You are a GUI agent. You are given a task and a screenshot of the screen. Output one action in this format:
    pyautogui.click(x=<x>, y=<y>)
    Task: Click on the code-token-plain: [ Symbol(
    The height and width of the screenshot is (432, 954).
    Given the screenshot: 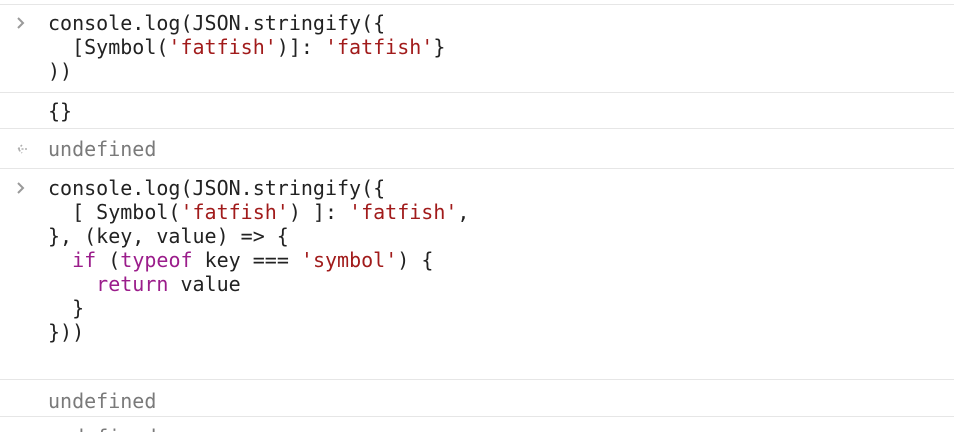 What is the action you would take?
    pyautogui.click(x=114, y=212)
    